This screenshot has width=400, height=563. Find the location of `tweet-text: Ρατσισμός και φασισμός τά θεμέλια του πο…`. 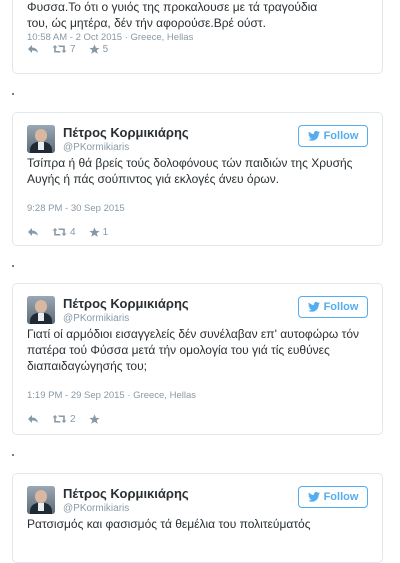

tweet-text: Ρατσισμός και φασισμός τά θεμέλια του πο… is located at coordinates (169, 524).